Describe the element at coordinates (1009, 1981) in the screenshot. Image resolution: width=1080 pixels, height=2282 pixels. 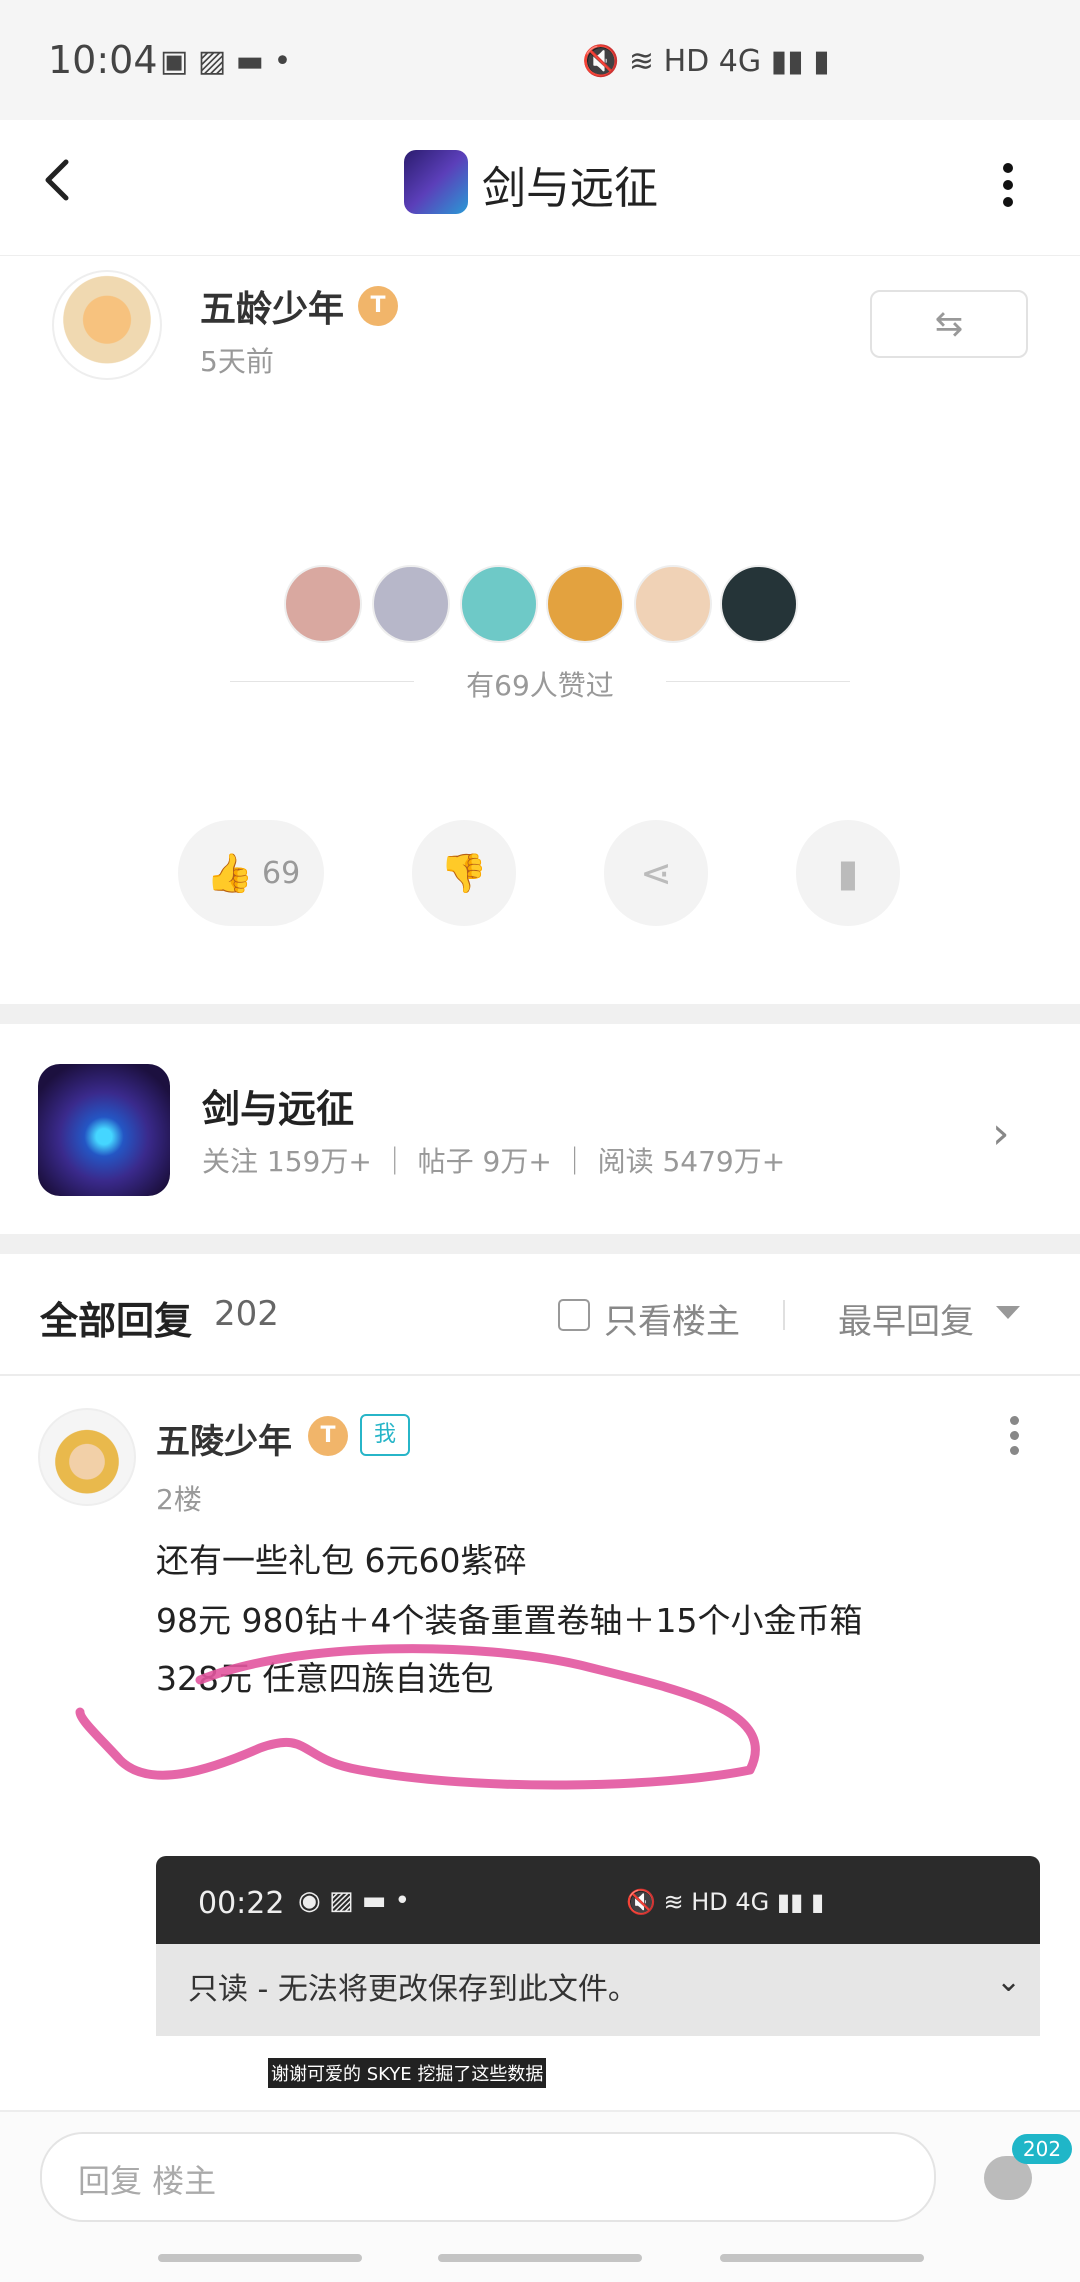
I see `chevron-down-icon: ⌄` at that location.